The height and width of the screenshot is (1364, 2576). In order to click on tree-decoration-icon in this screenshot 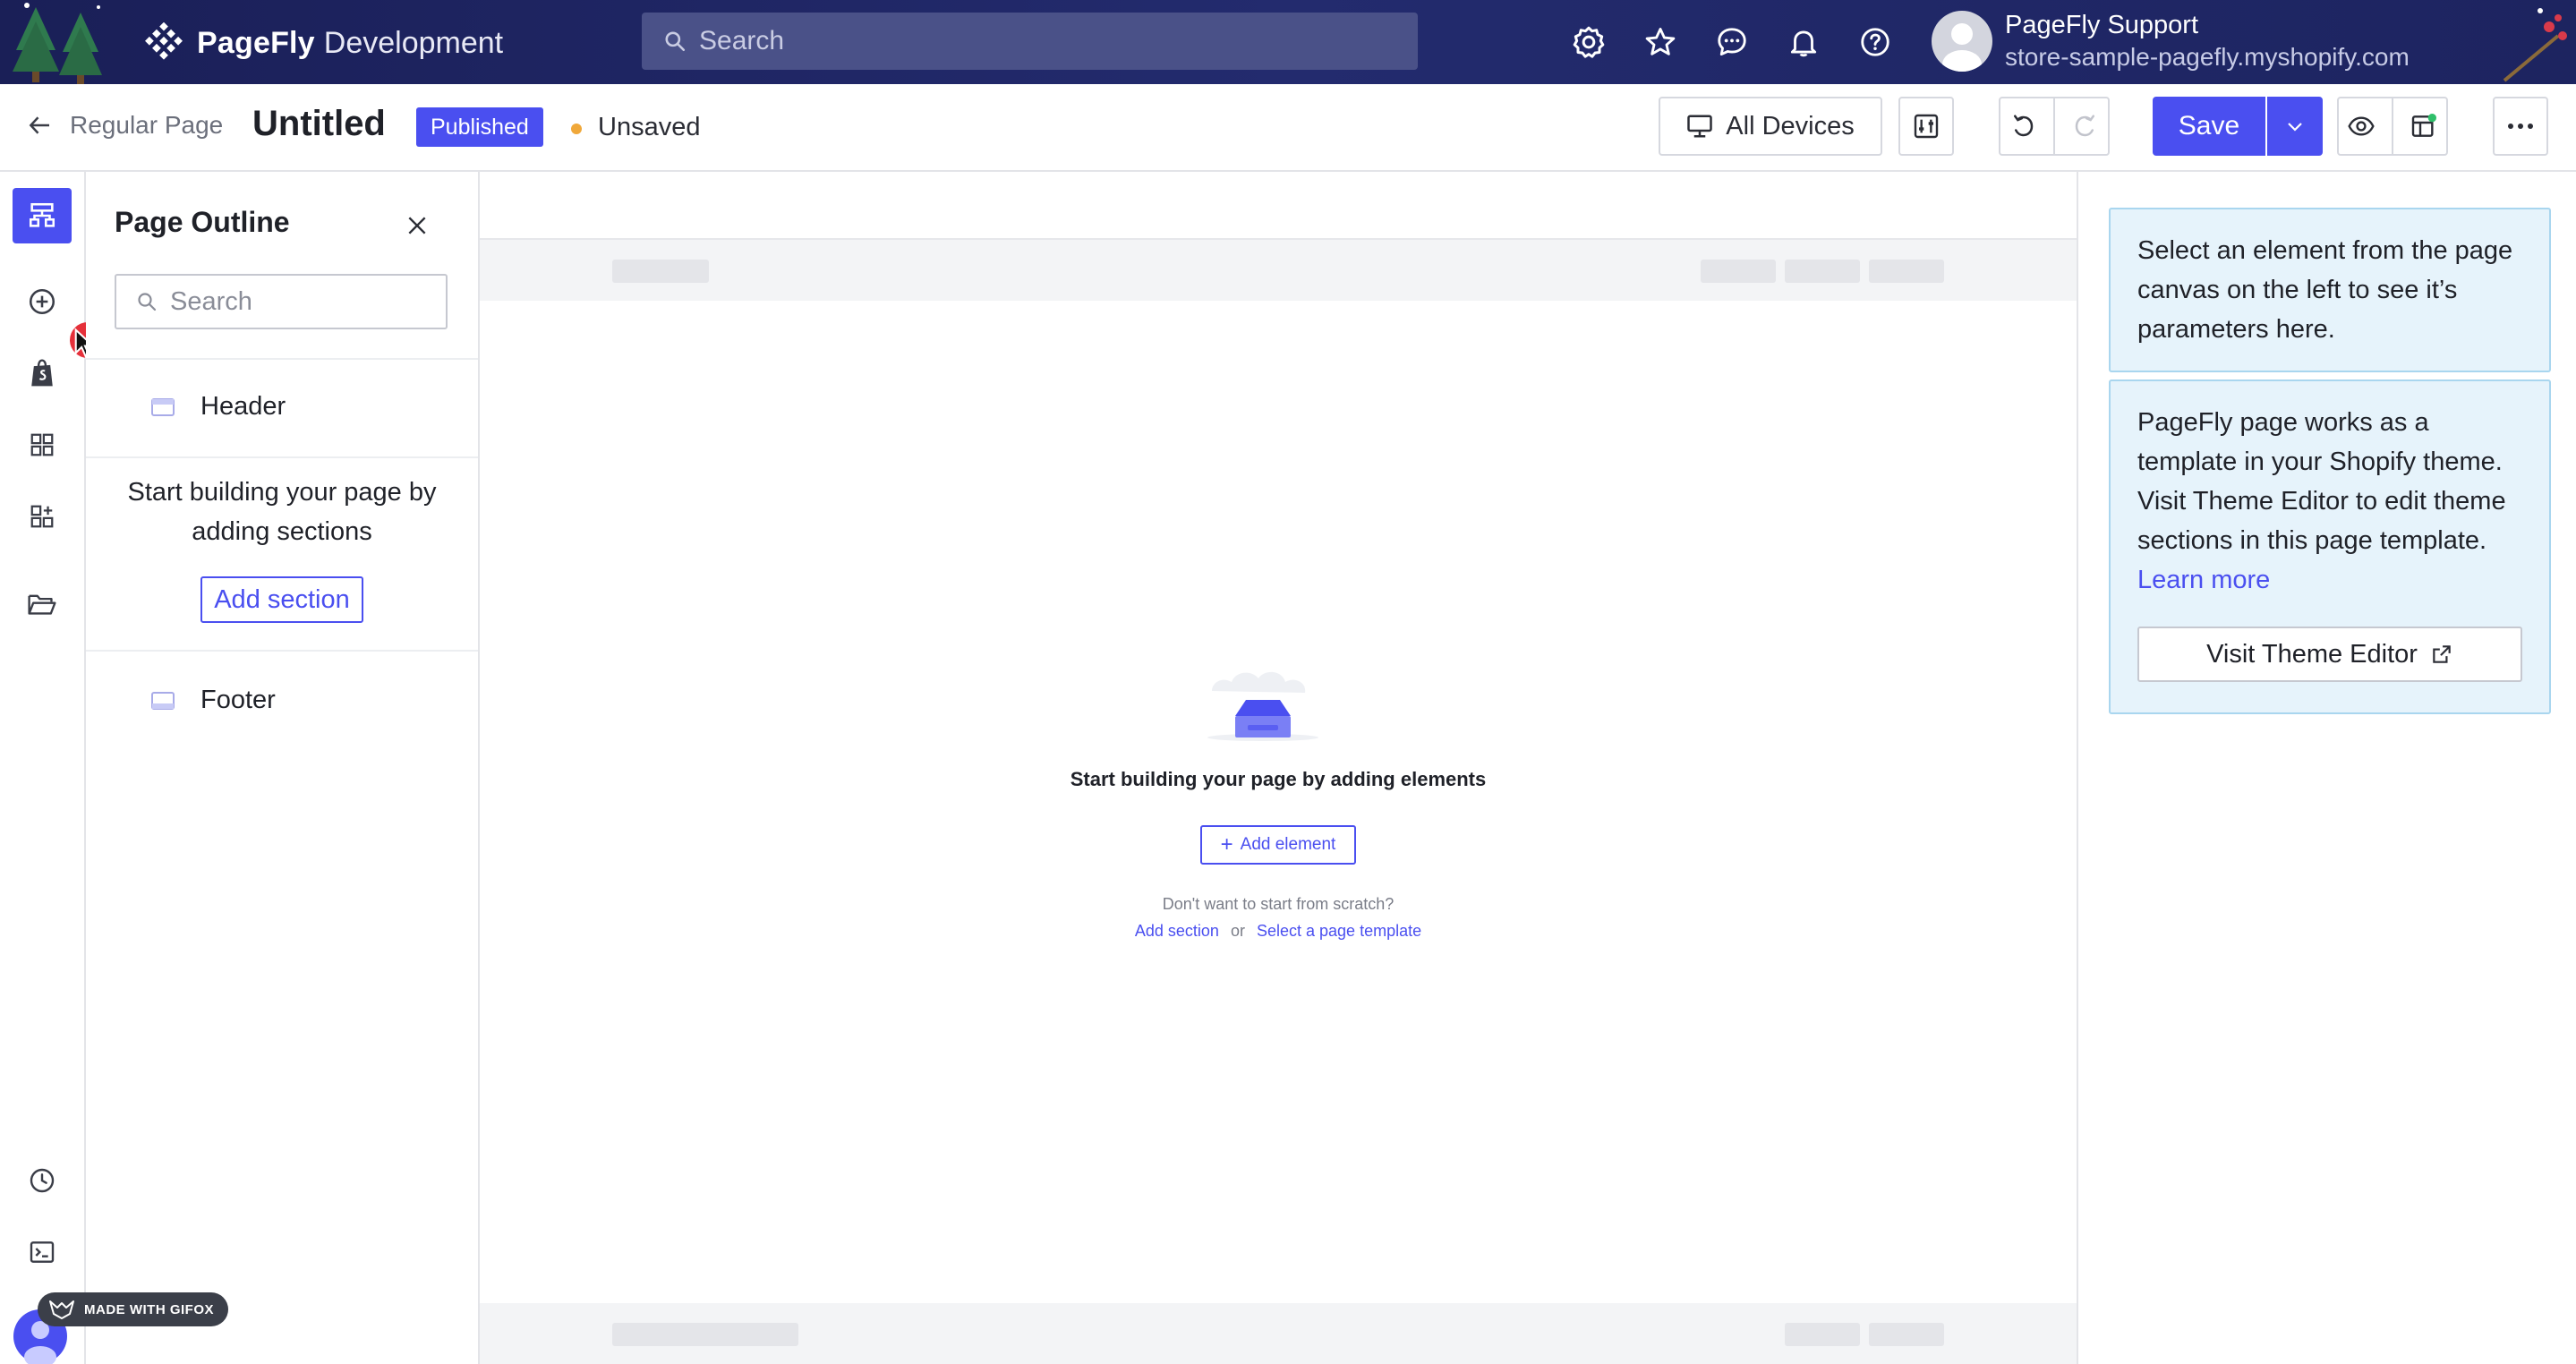, I will do `click(57, 43)`.